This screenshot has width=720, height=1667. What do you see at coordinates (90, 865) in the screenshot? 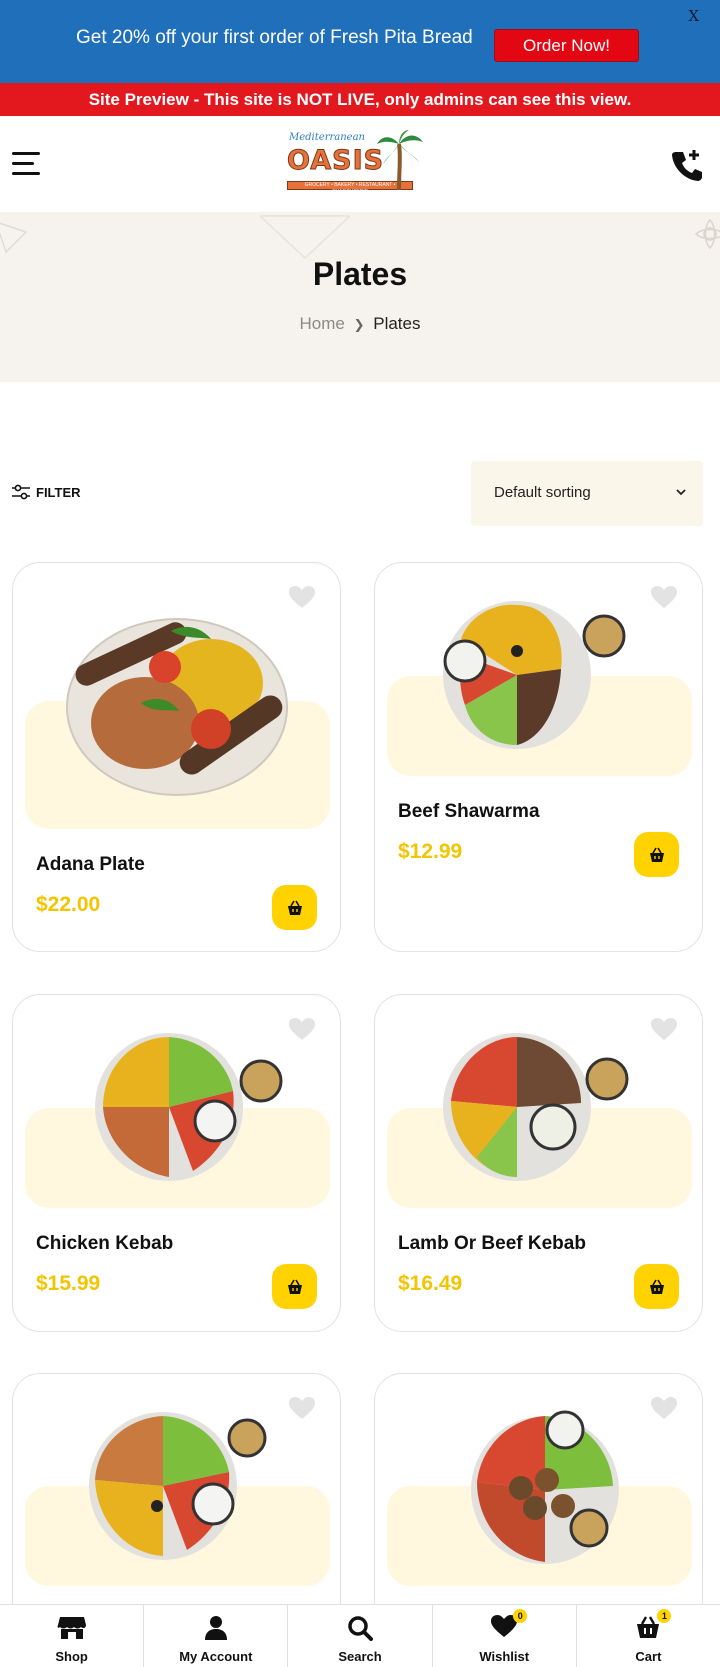
I see `product-name: Adana Plate` at bounding box center [90, 865].